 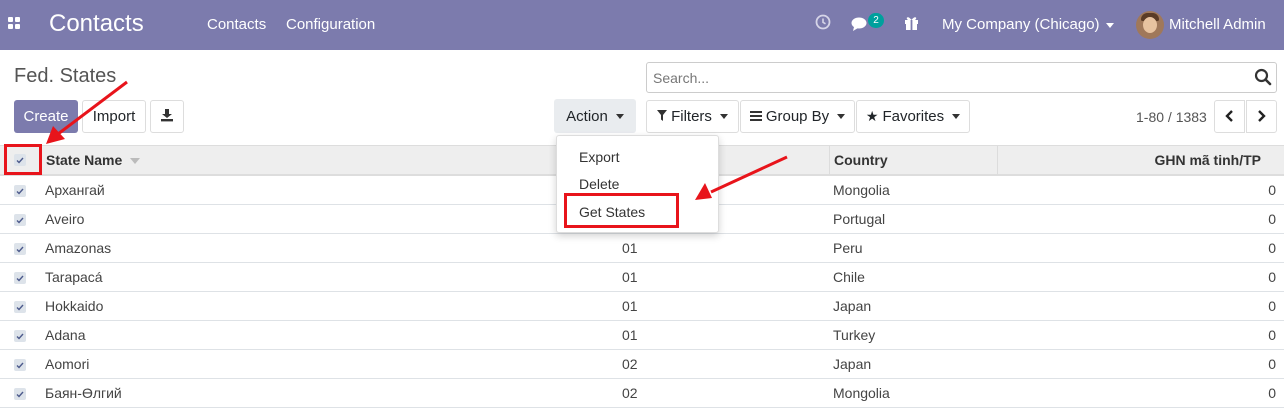 I want to click on favorites-button: ★ Favorites, so click(x=913, y=116).